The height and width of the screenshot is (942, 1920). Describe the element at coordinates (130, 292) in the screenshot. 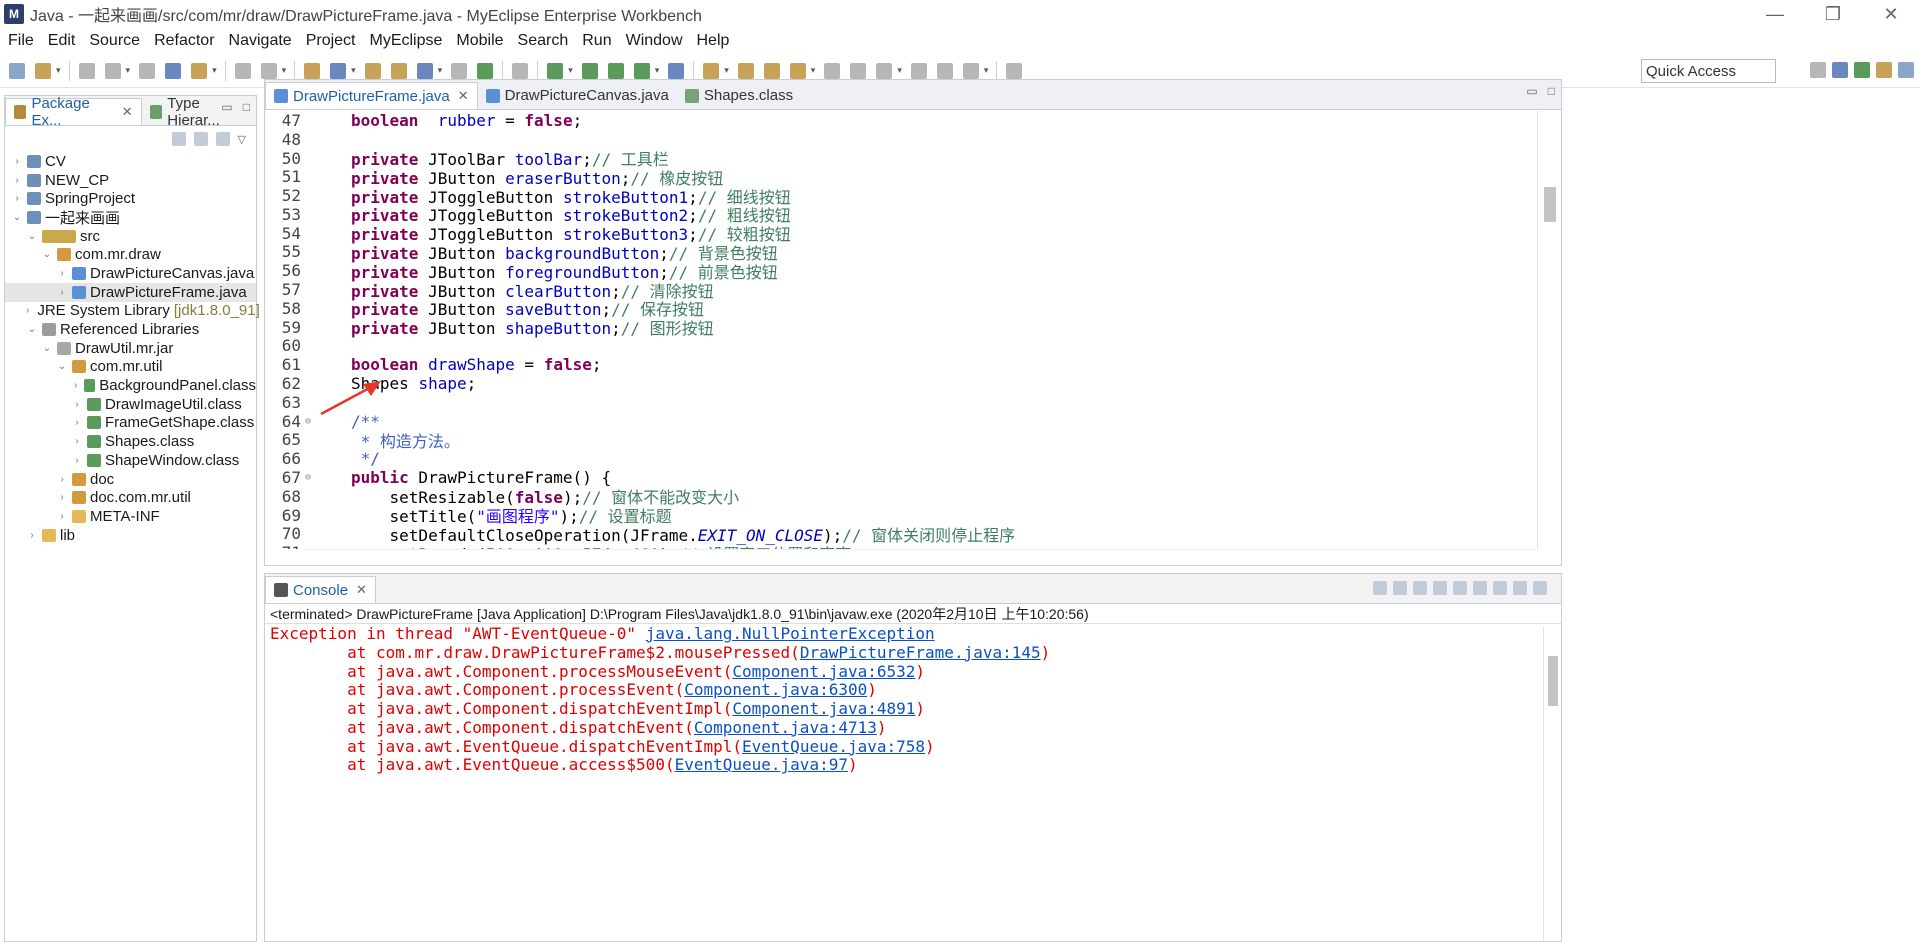

I see `tree-node: › DrawPictureFrame.java` at that location.